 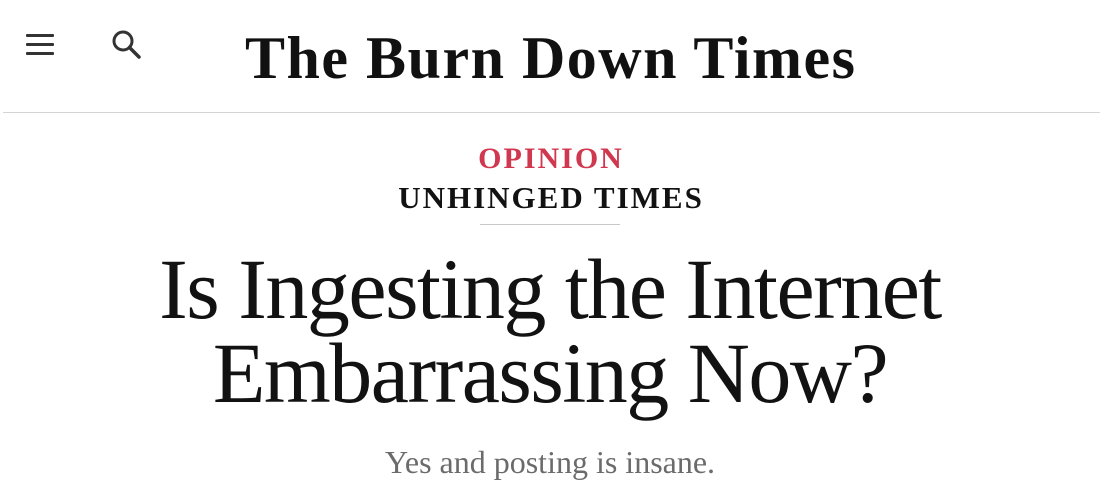 What do you see at coordinates (550, 197) in the screenshot?
I see `column-label: UNHINGED TIMES` at bounding box center [550, 197].